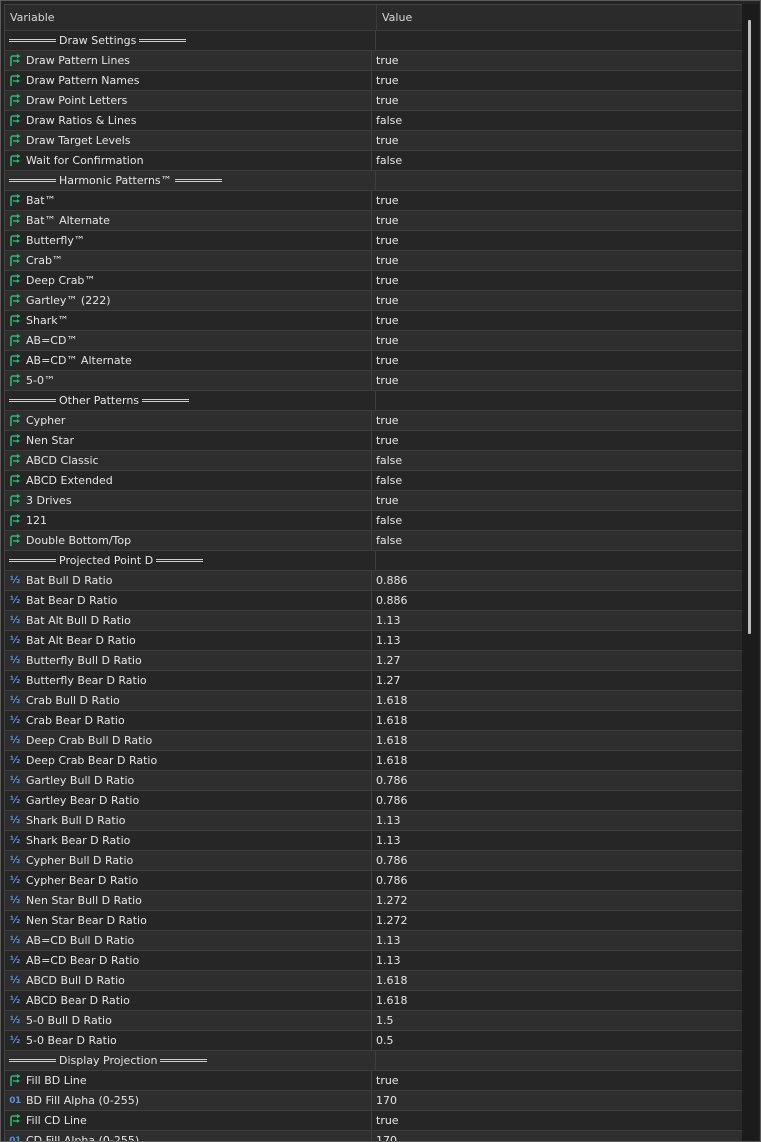 The height and width of the screenshot is (1142, 761). I want to click on input-row: ½ Bat Bull D Ratio 0.886, so click(373, 581).